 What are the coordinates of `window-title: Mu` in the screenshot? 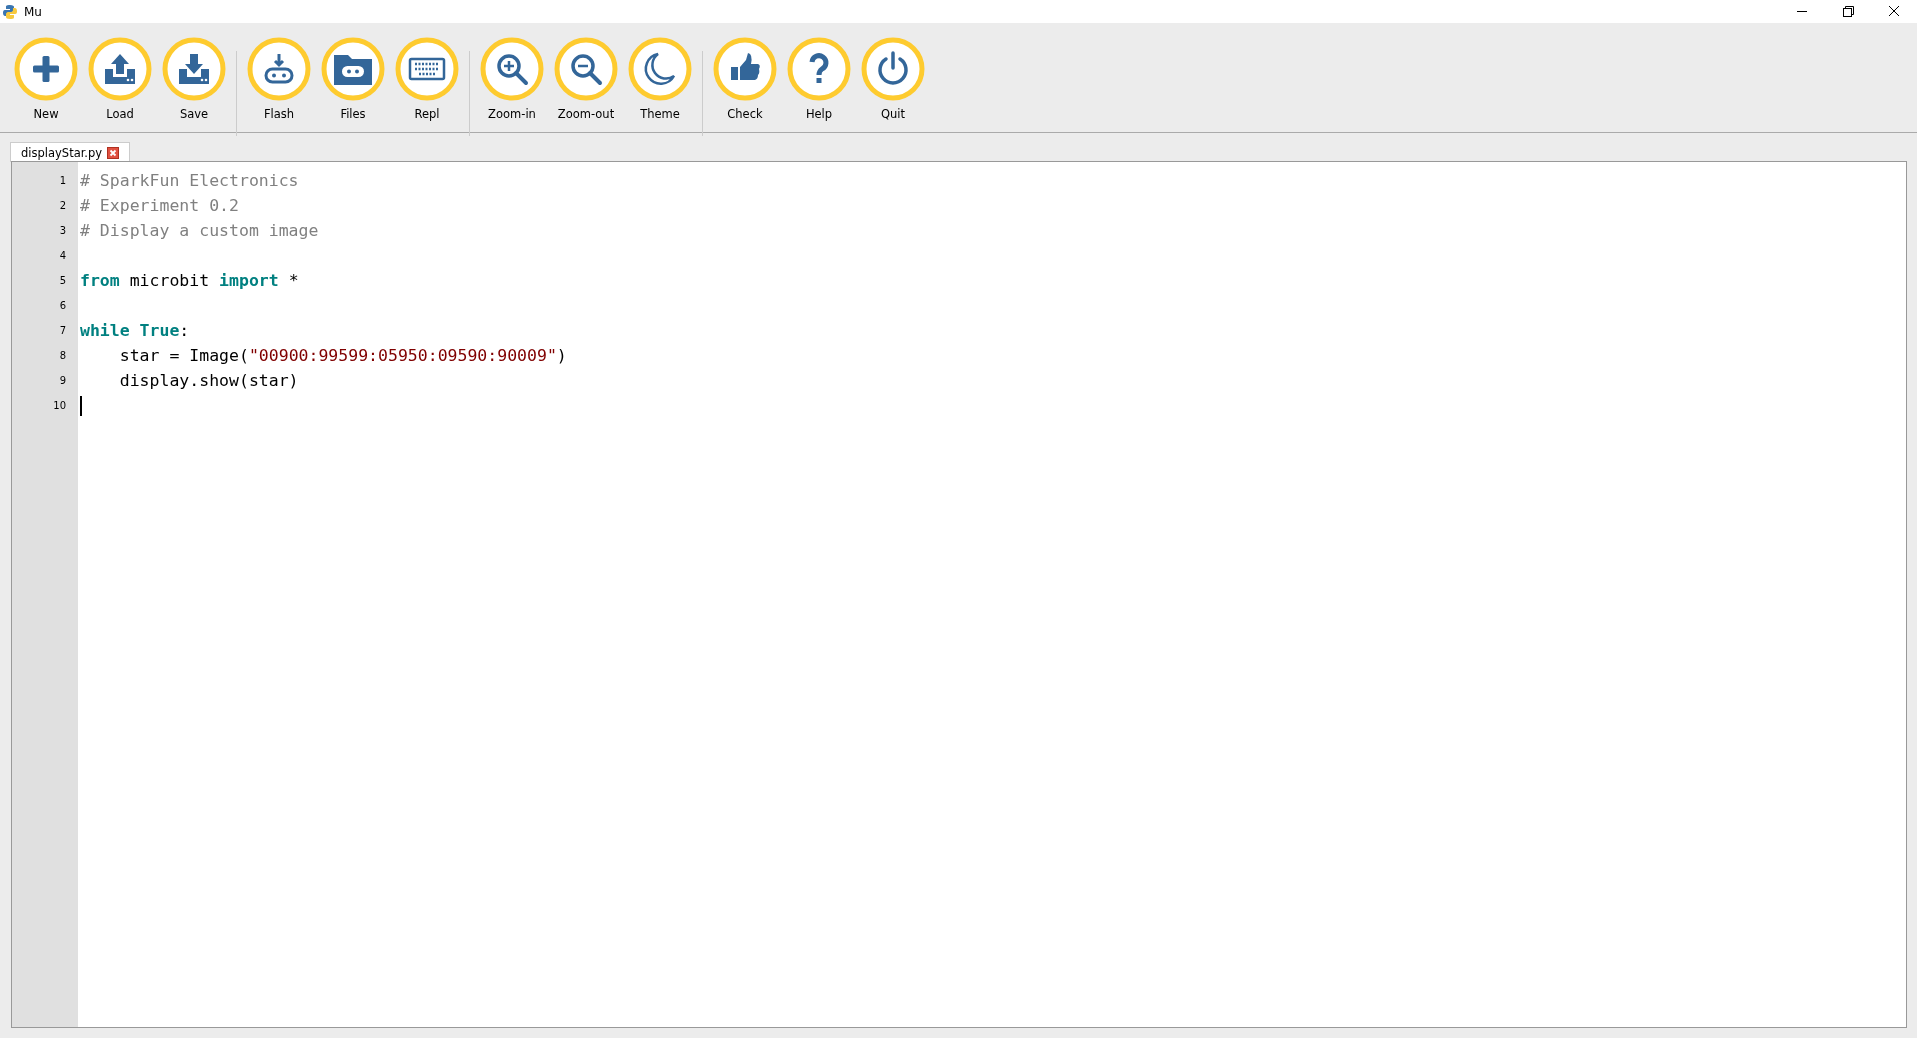 It's located at (33, 11).